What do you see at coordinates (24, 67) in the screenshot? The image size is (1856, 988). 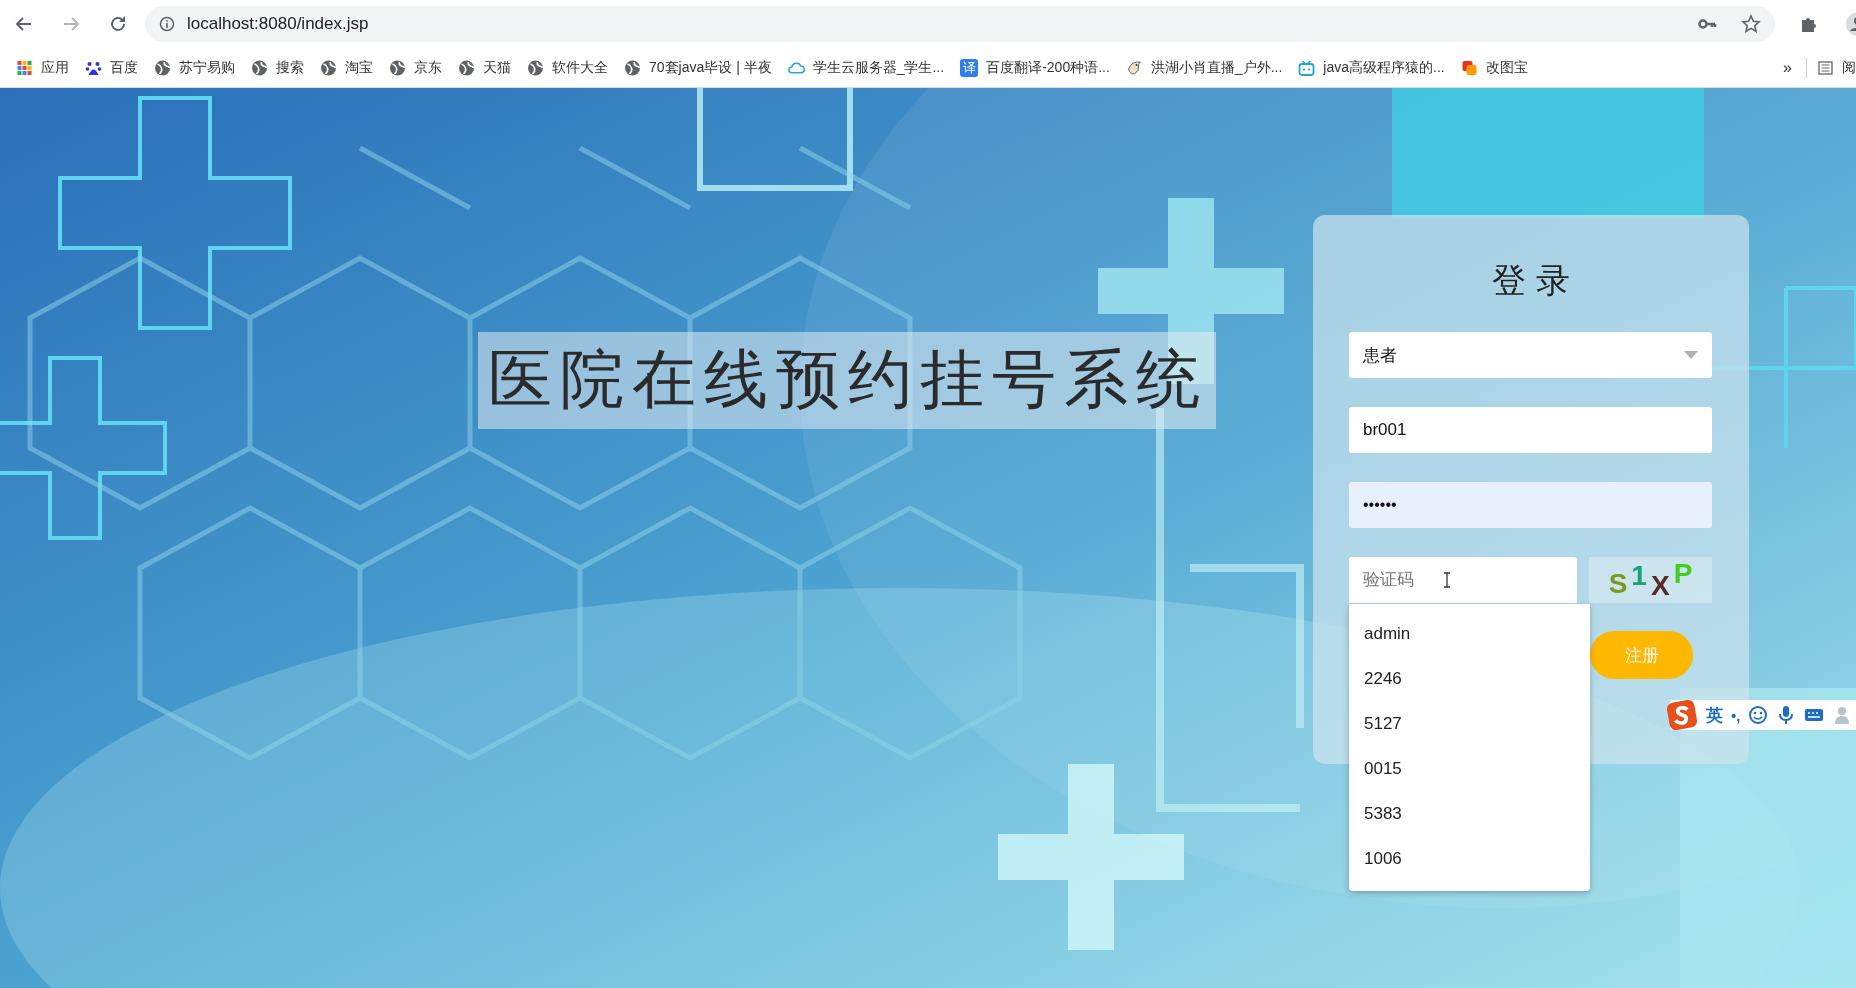 I see `apps-grid-icon` at bounding box center [24, 67].